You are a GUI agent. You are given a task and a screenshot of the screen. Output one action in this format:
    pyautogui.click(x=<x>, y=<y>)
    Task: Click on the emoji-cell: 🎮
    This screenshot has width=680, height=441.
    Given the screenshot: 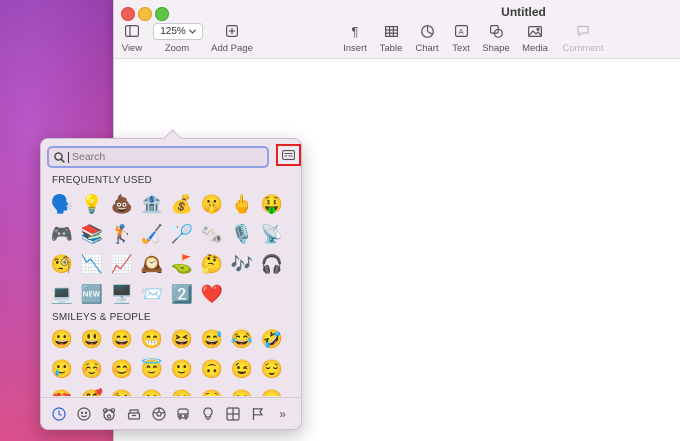 What is the action you would take?
    pyautogui.click(x=62, y=234)
    